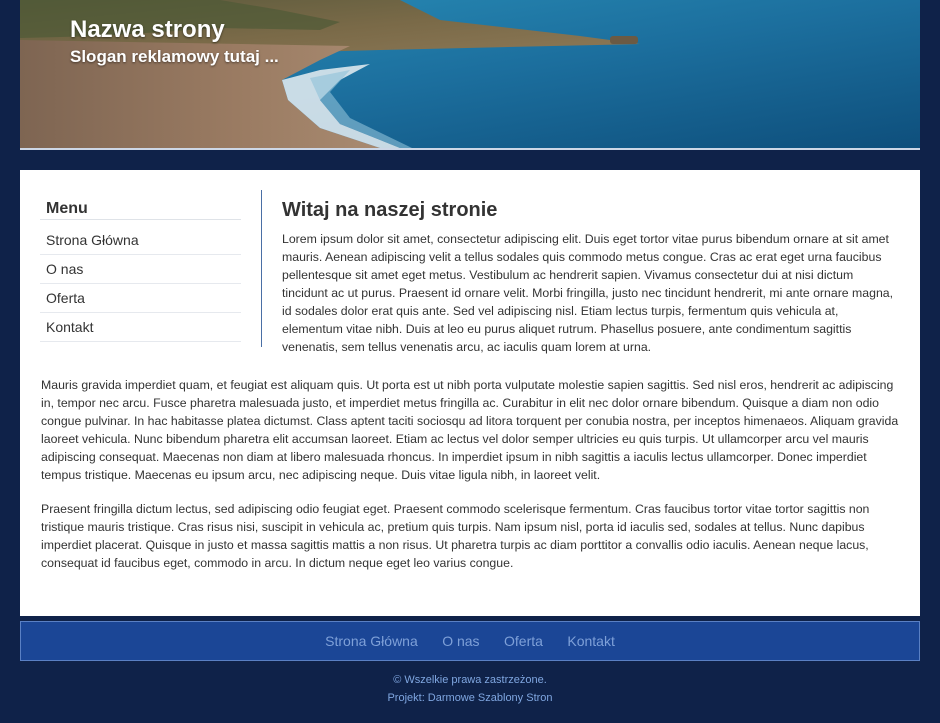 The image size is (940, 723). I want to click on copyright-text: © Wszelkie prawa zastrzeżone., so click(470, 680).